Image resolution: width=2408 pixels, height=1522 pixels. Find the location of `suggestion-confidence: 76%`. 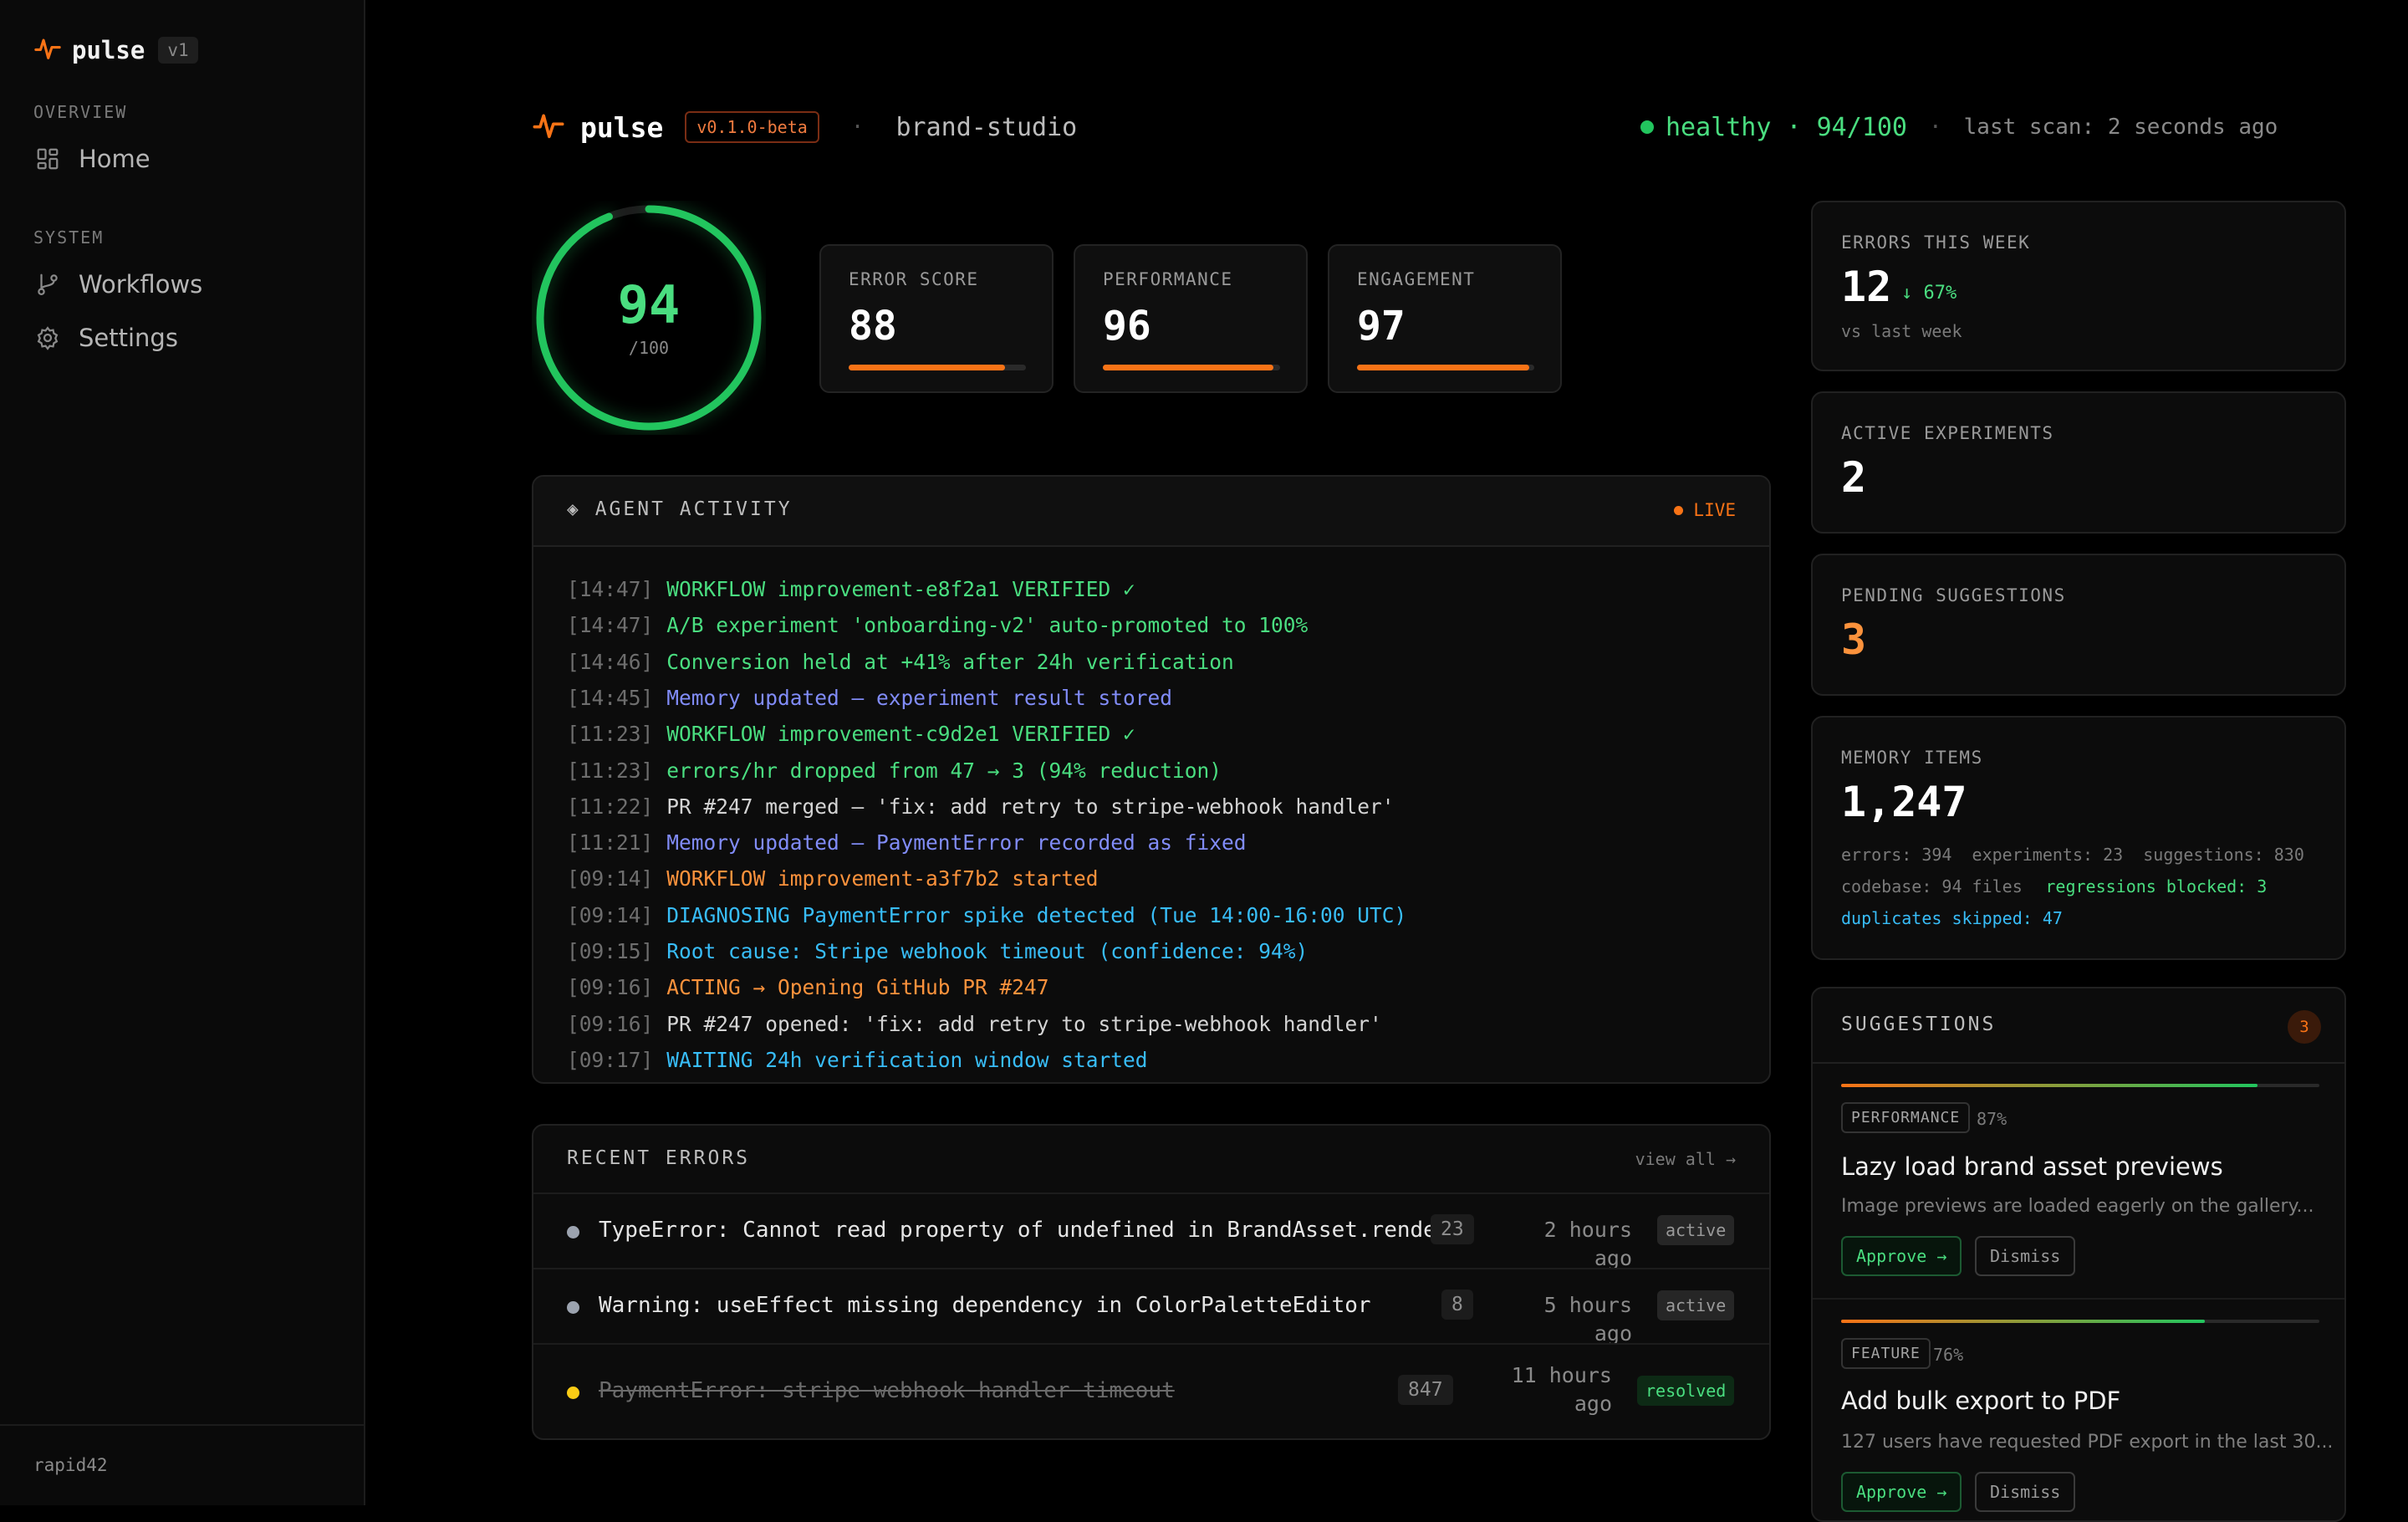

suggestion-confidence: 76% is located at coordinates (1948, 1355).